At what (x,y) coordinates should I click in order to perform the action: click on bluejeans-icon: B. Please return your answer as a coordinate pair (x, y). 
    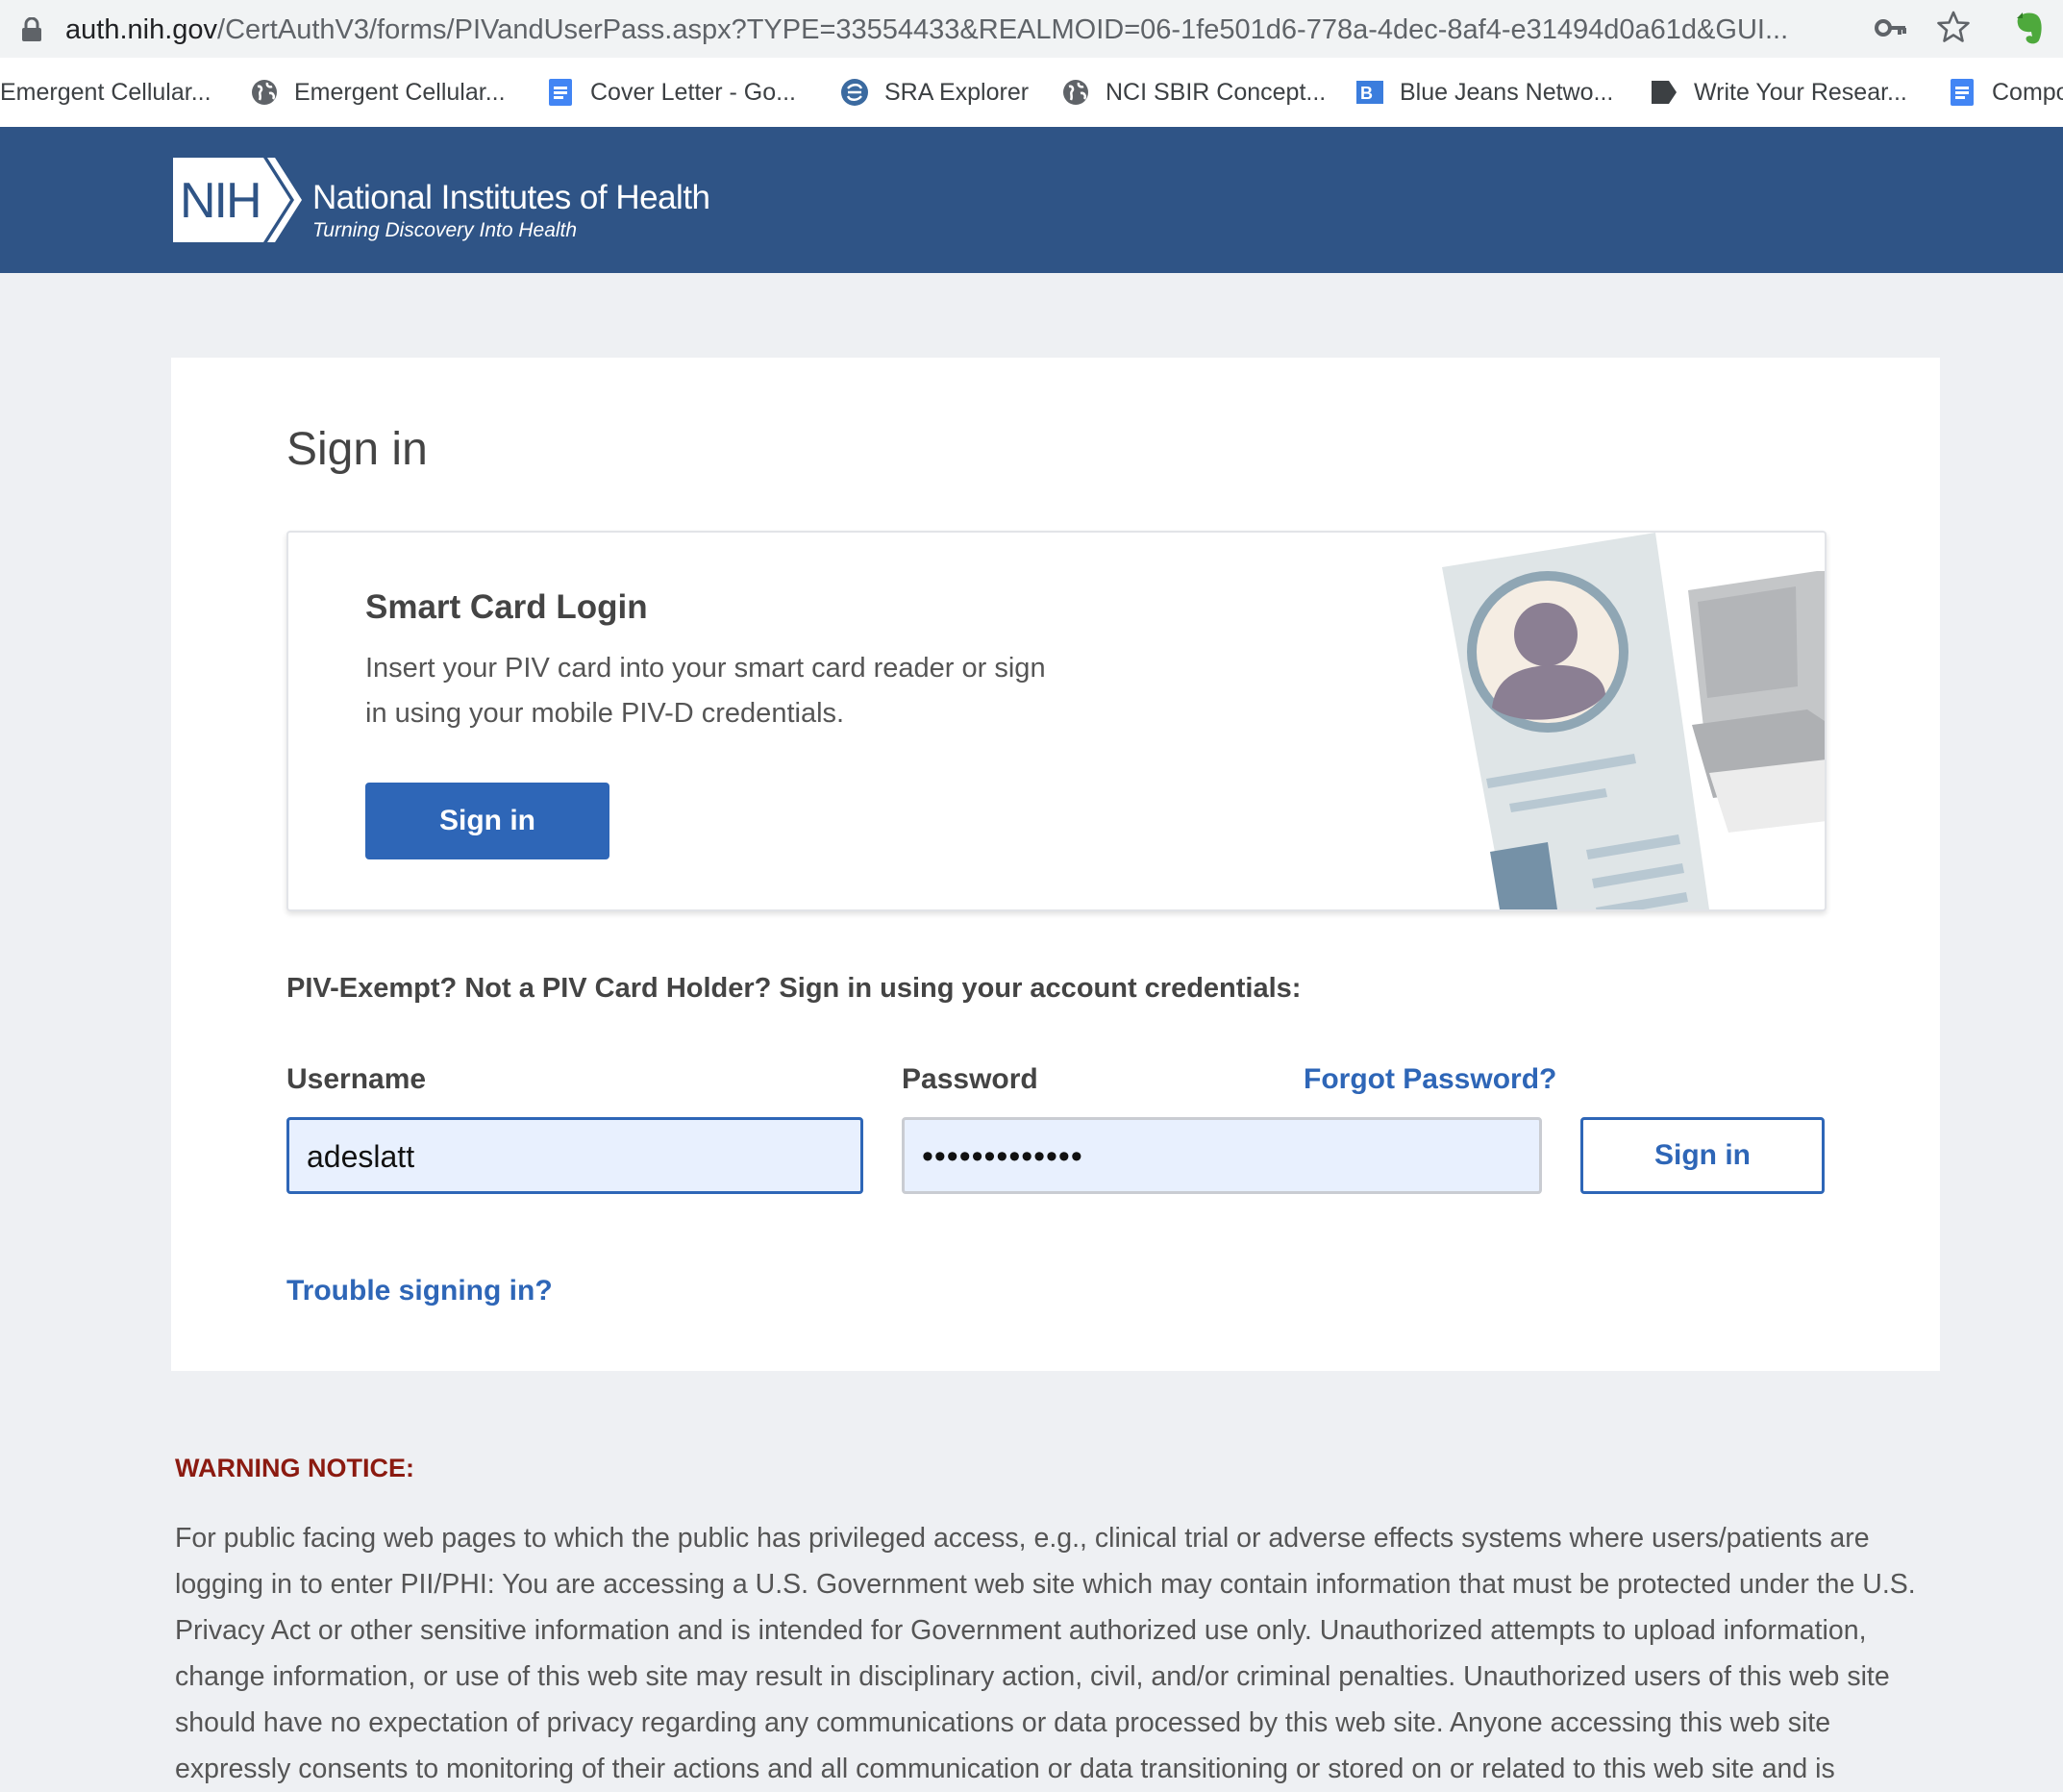
    Looking at the image, I should click on (1369, 92).